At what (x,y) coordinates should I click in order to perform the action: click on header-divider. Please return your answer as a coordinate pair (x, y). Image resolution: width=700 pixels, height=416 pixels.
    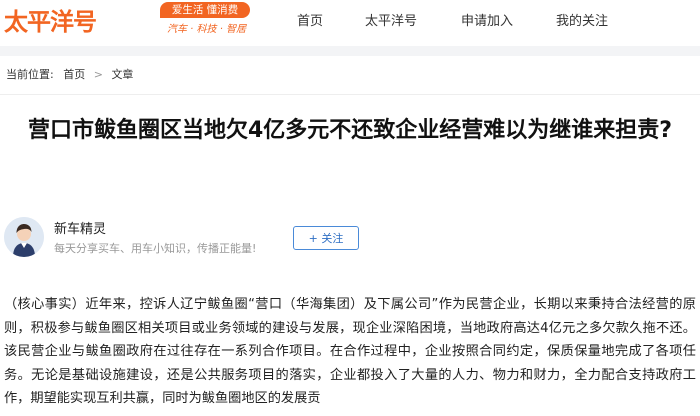
    Looking at the image, I should click on (350, 51).